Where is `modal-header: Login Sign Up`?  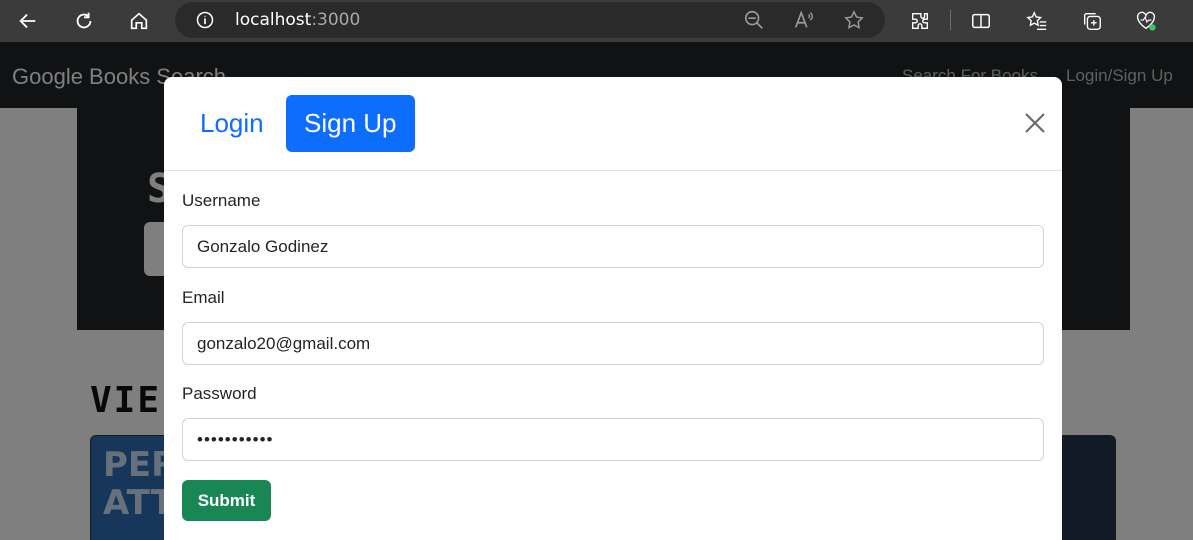 modal-header: Login Sign Up is located at coordinates (613, 124).